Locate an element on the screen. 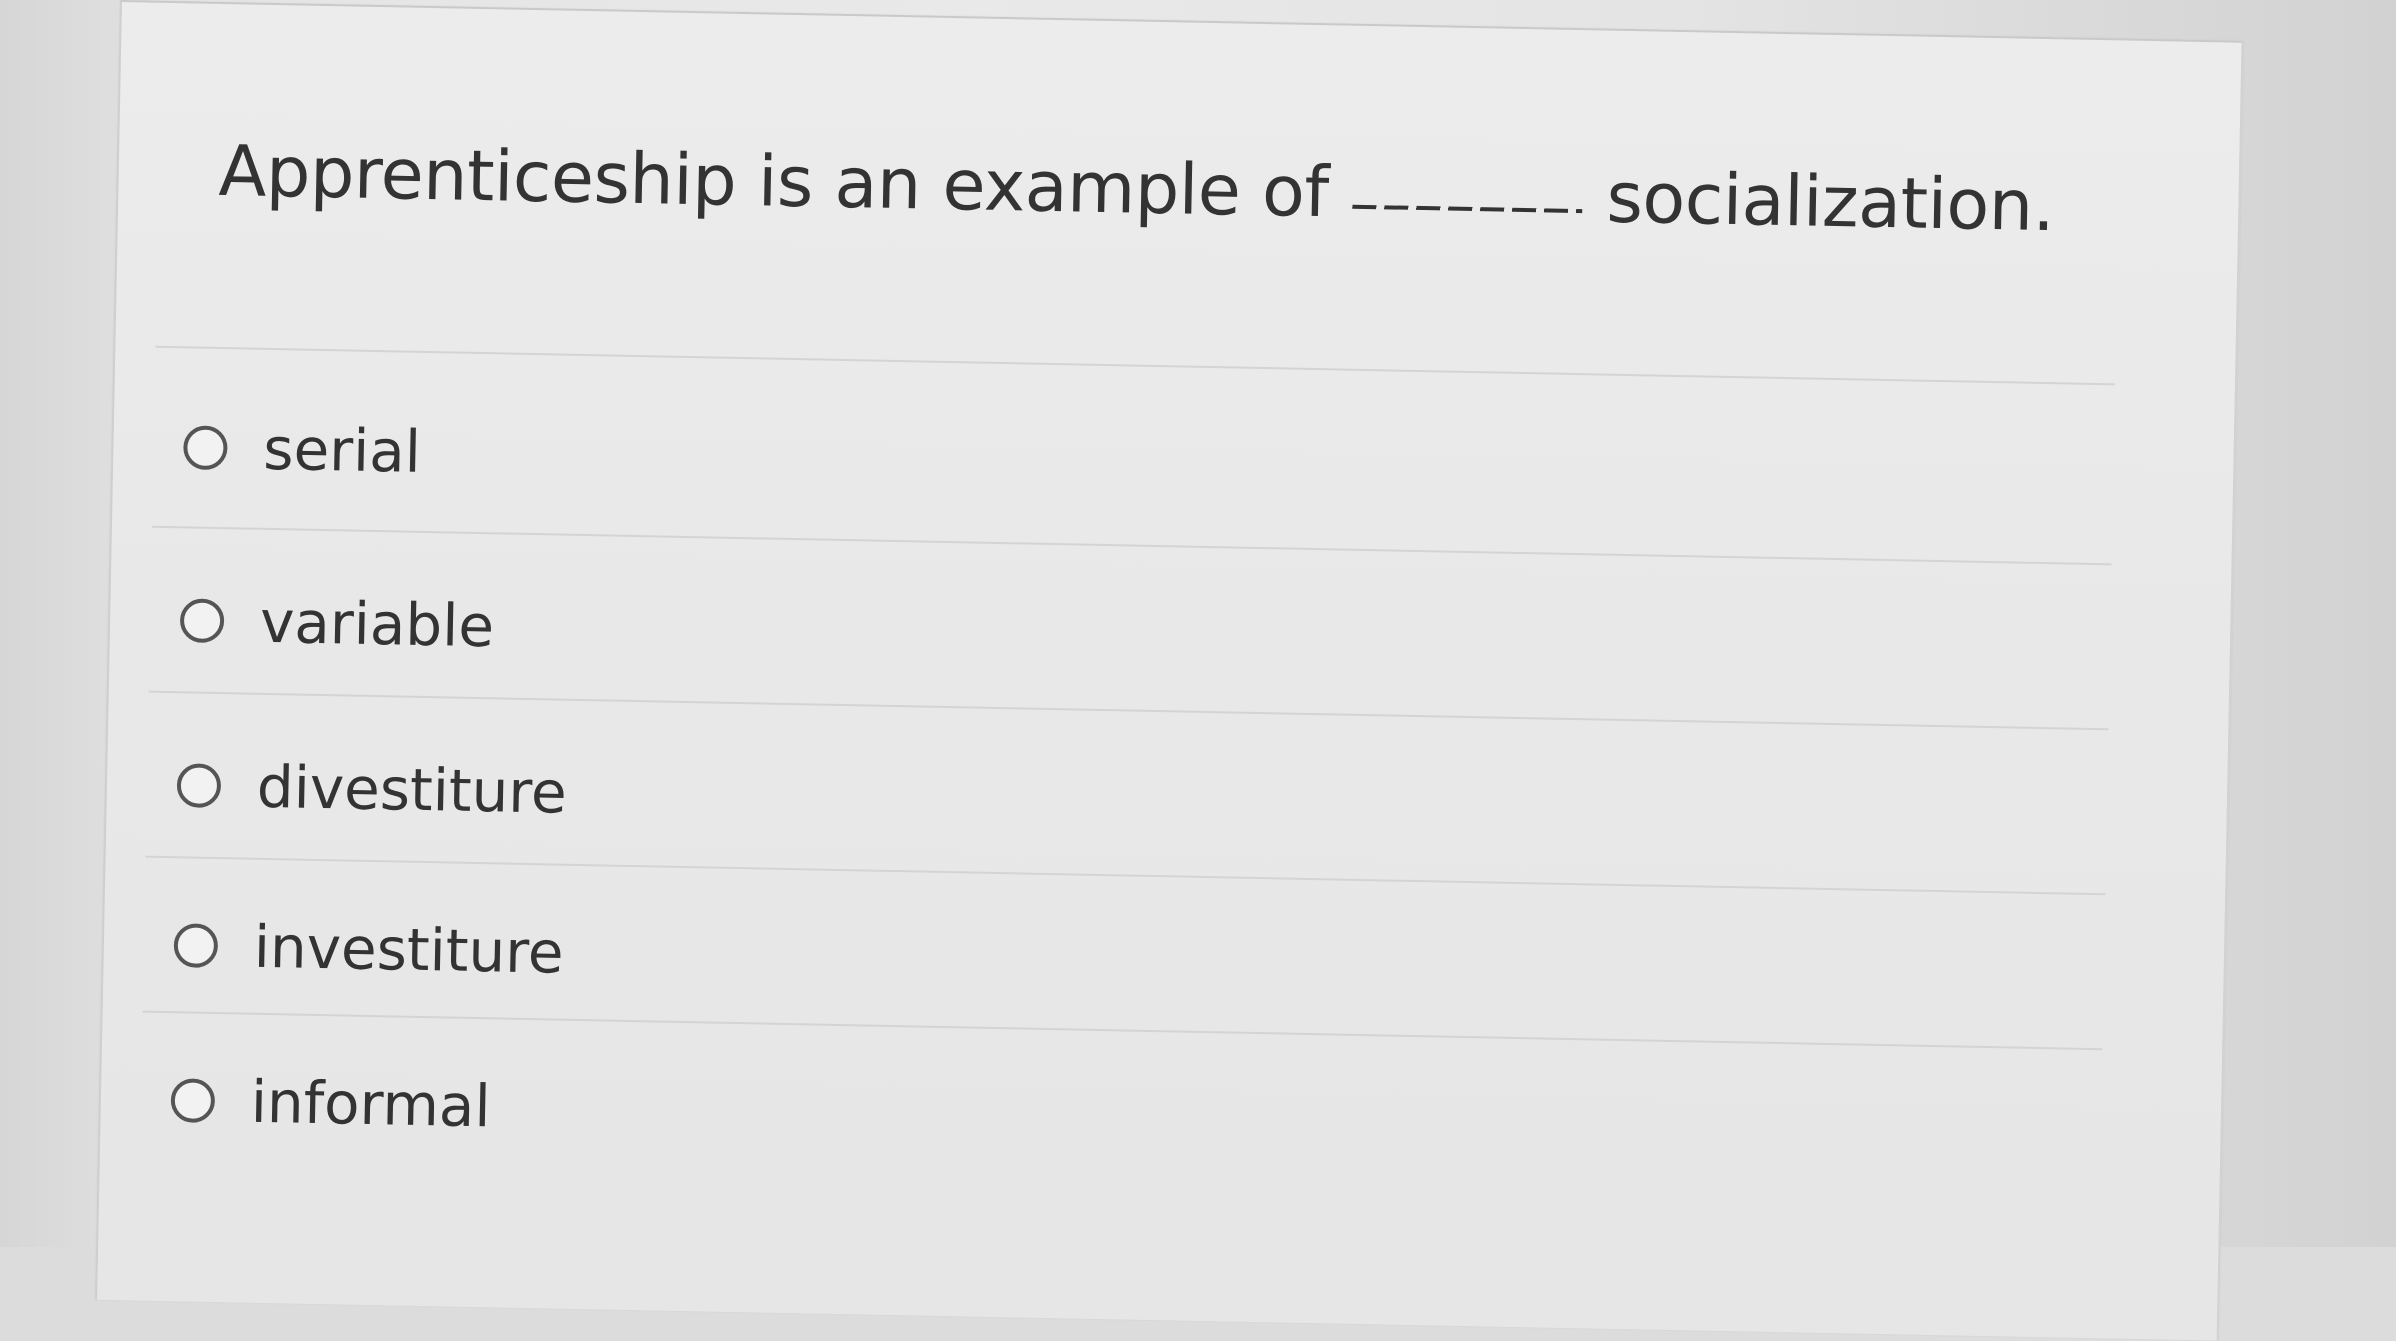  option-label: investiture is located at coordinates (409, 949).